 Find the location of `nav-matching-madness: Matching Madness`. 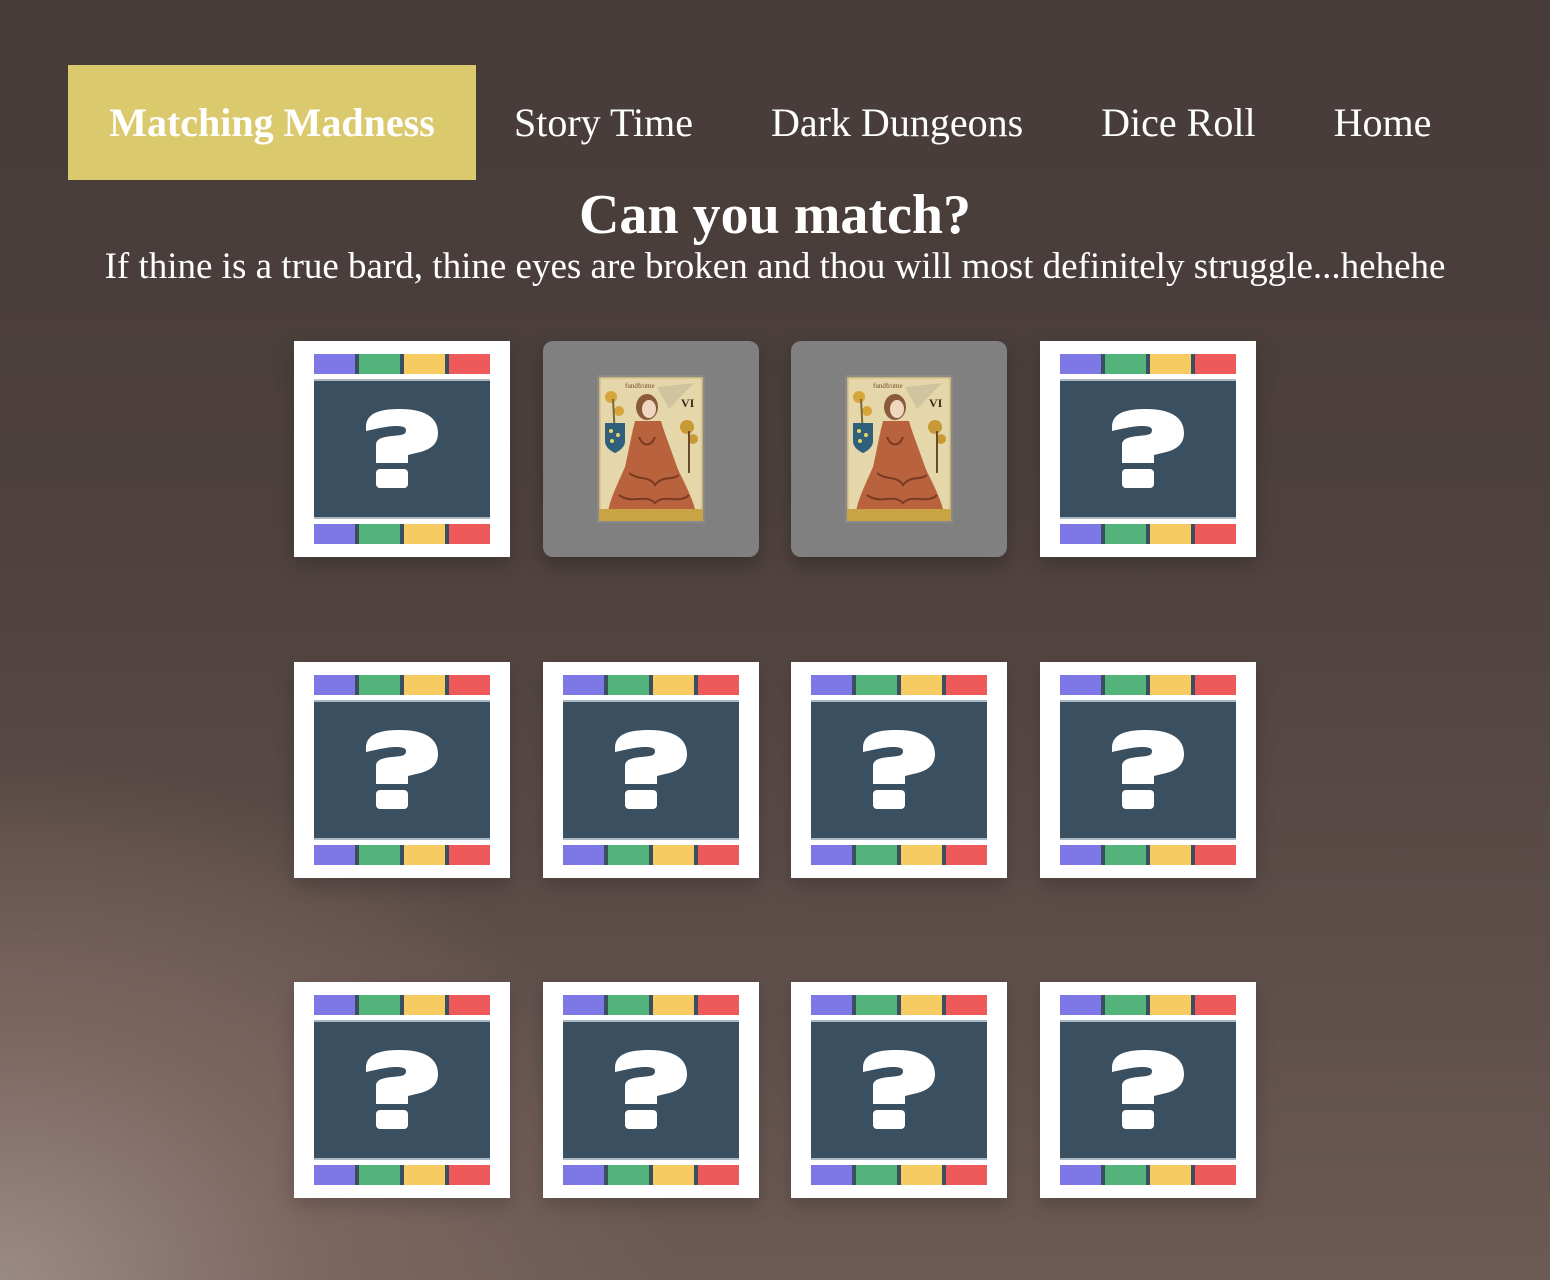

nav-matching-madness: Matching Madness is located at coordinates (272, 122).